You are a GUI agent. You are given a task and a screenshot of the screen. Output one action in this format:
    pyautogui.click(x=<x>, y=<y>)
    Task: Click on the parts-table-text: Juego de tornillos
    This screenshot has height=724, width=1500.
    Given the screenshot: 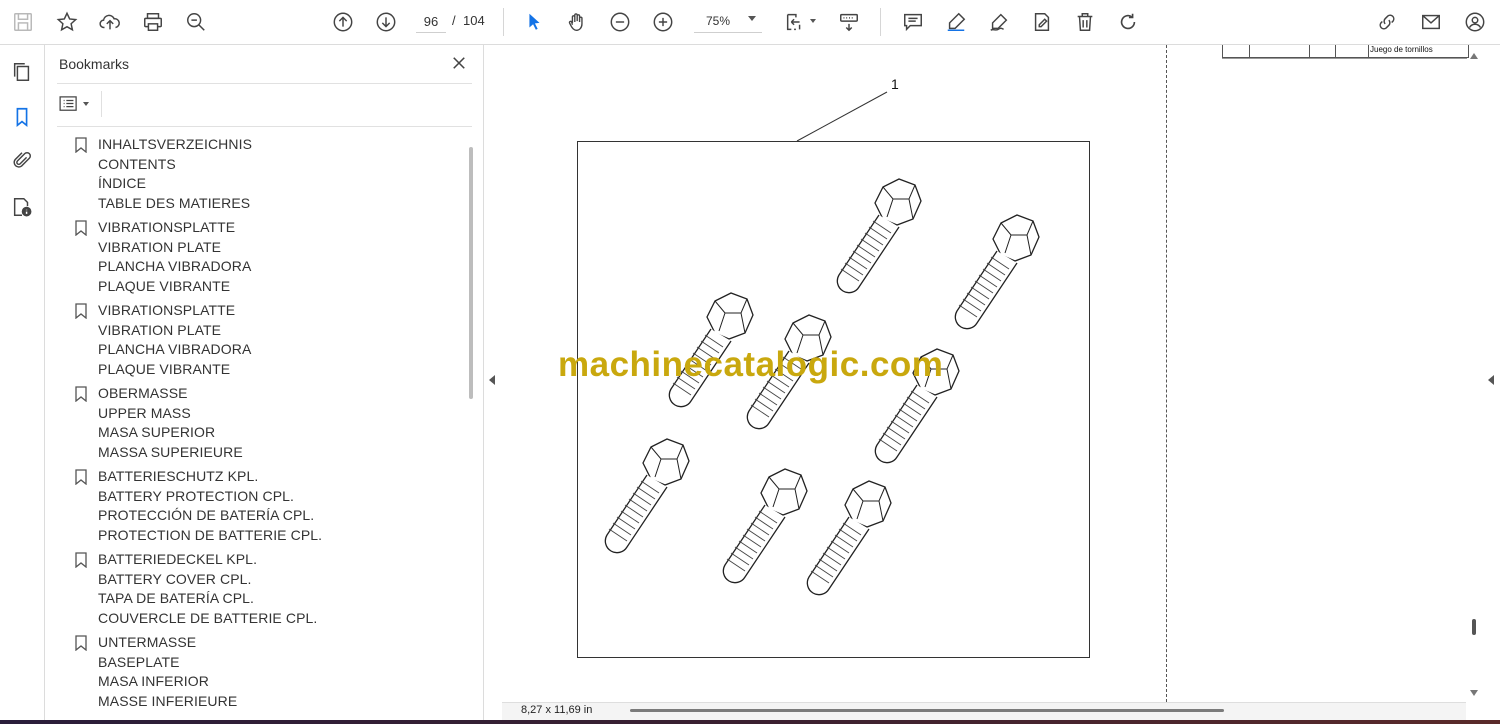 What is the action you would take?
    pyautogui.click(x=1401, y=49)
    